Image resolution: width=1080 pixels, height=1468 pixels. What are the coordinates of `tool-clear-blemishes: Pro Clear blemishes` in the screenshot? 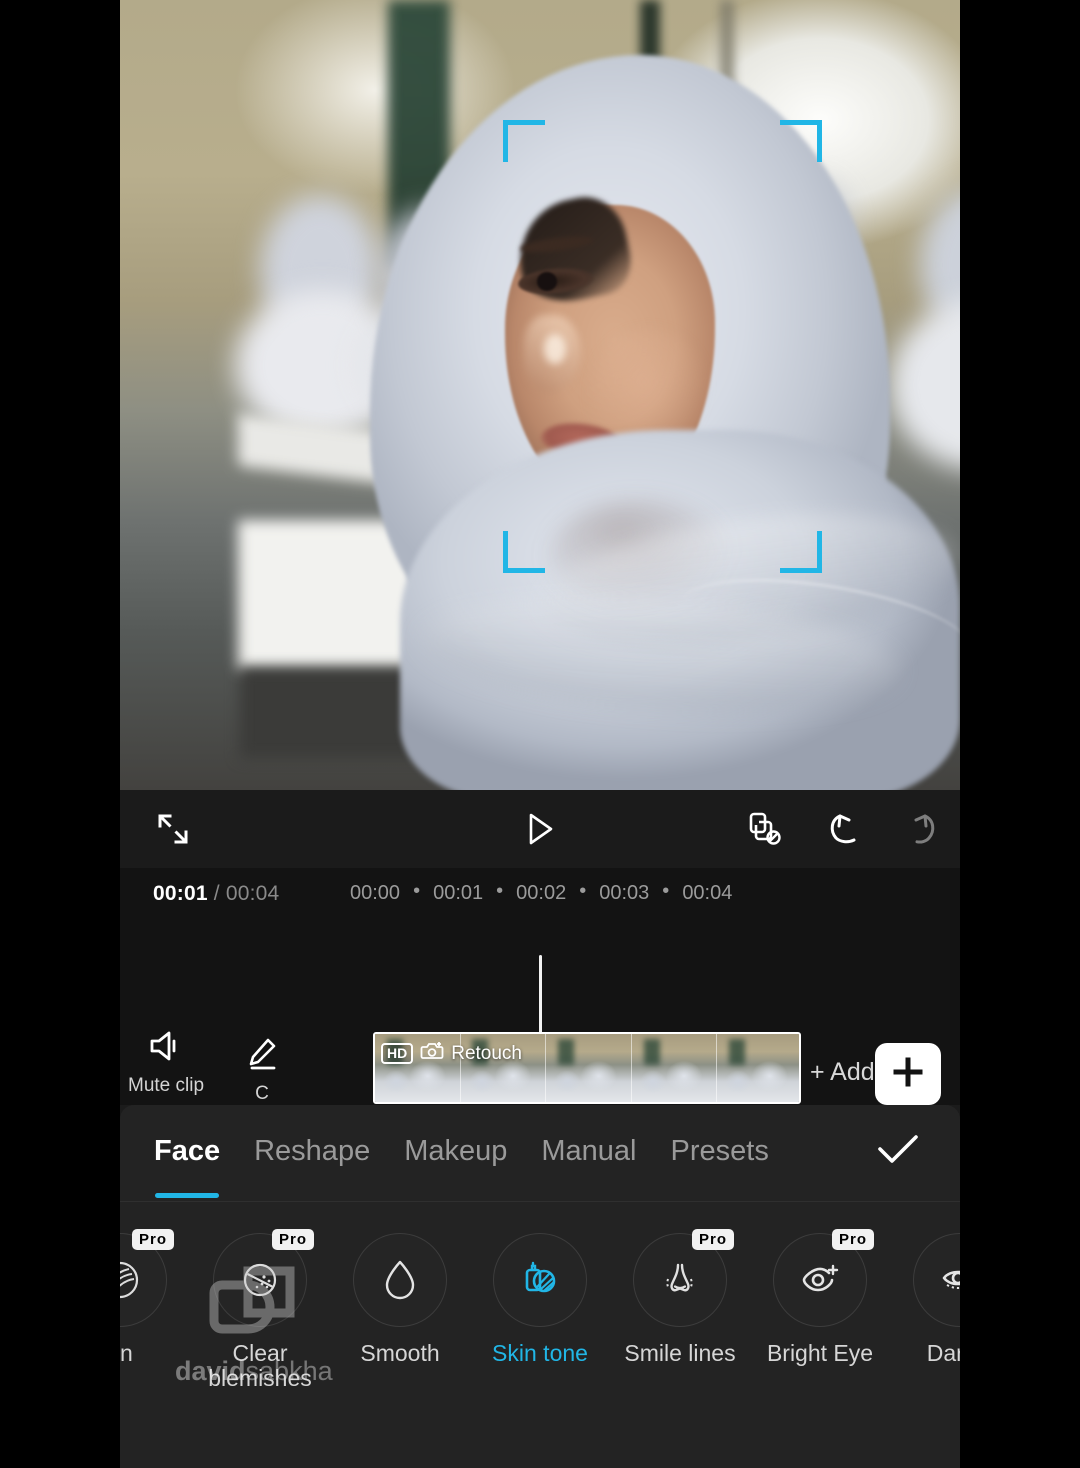 It's located at (260, 1310).